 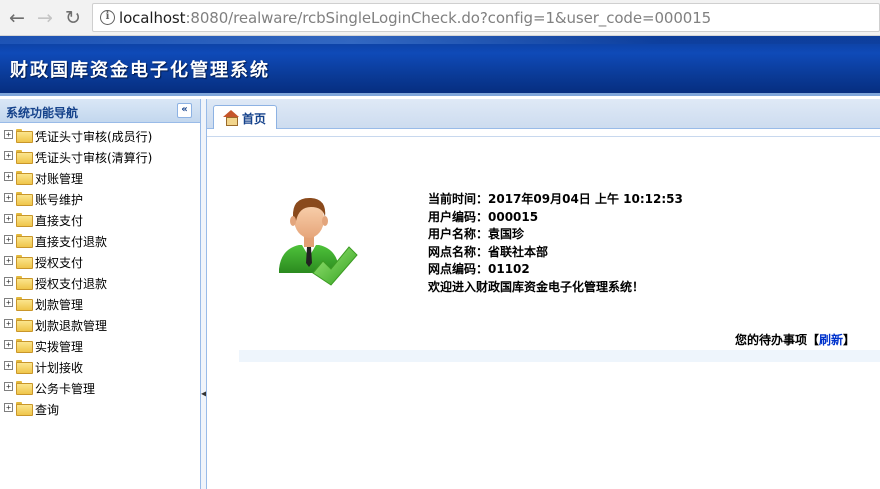 I want to click on collapse-double-chevron-icon: «, so click(x=184, y=110).